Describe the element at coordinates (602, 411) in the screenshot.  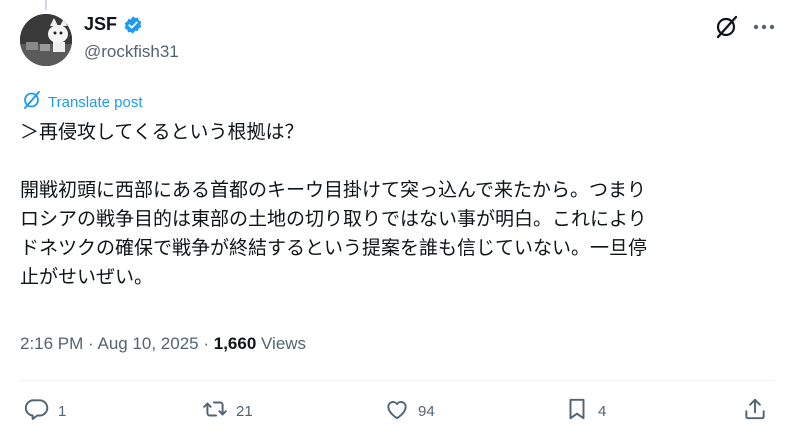
I see `bookmark-count: 4` at that location.